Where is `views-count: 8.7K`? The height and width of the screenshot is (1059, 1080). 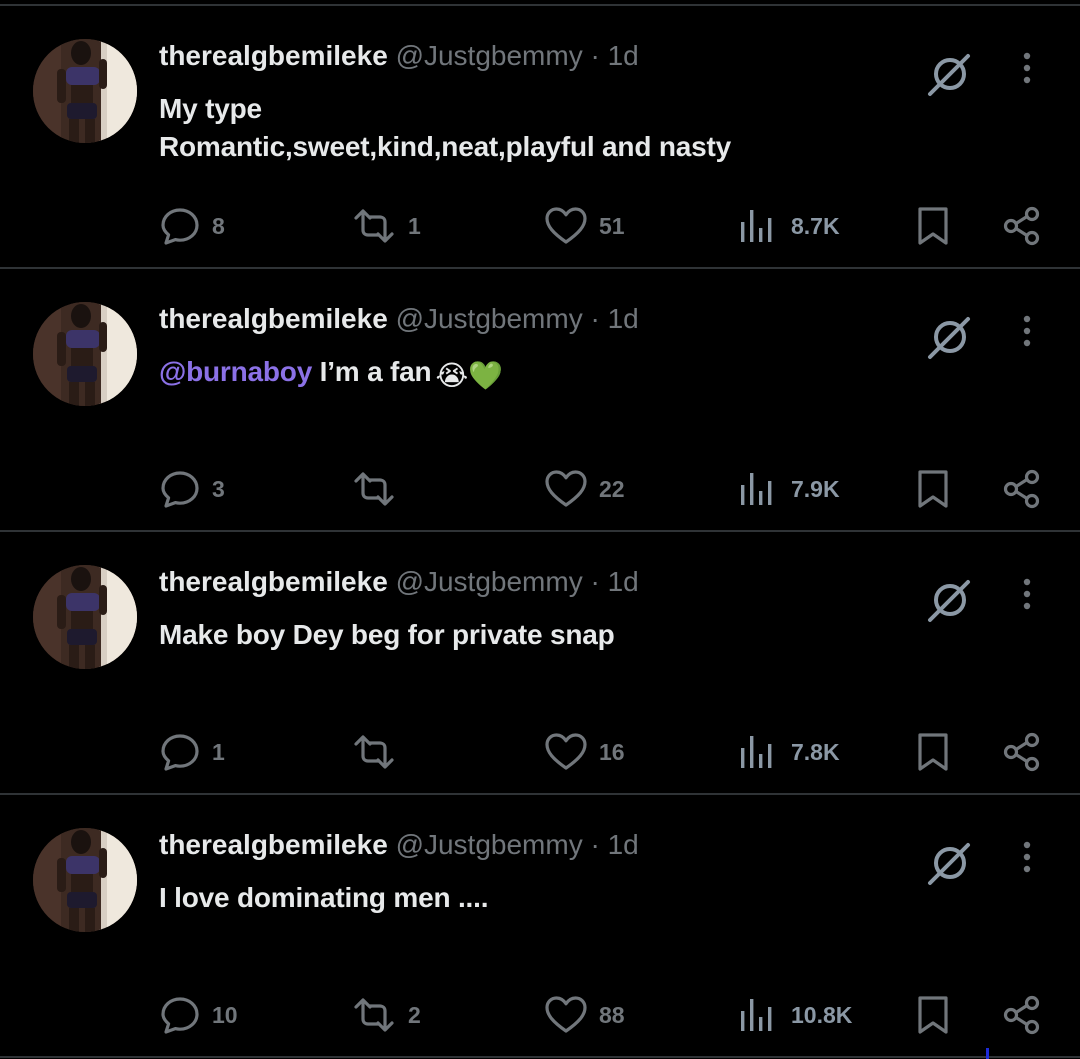 views-count: 8.7K is located at coordinates (815, 225).